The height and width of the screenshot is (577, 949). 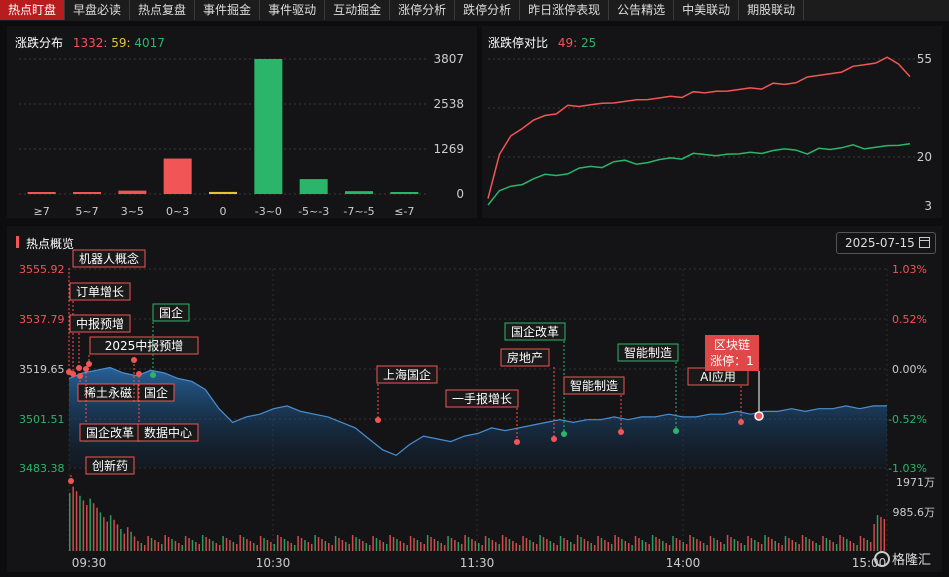 I want to click on x-tick-label: -3~0, so click(x=268, y=211).